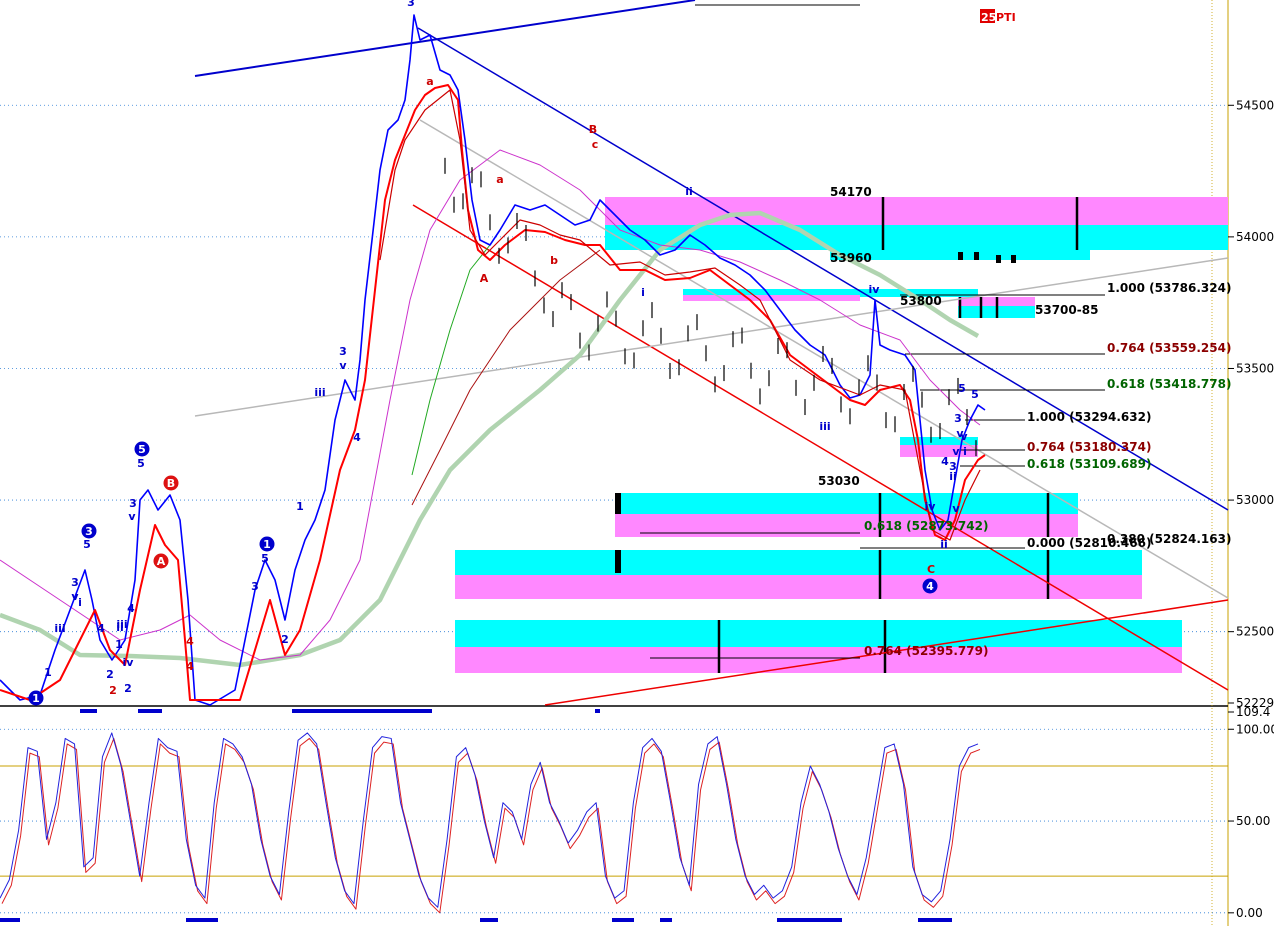 The height and width of the screenshot is (926, 1274). I want to click on level-label: 0.764 (53559.254), so click(1169, 348).